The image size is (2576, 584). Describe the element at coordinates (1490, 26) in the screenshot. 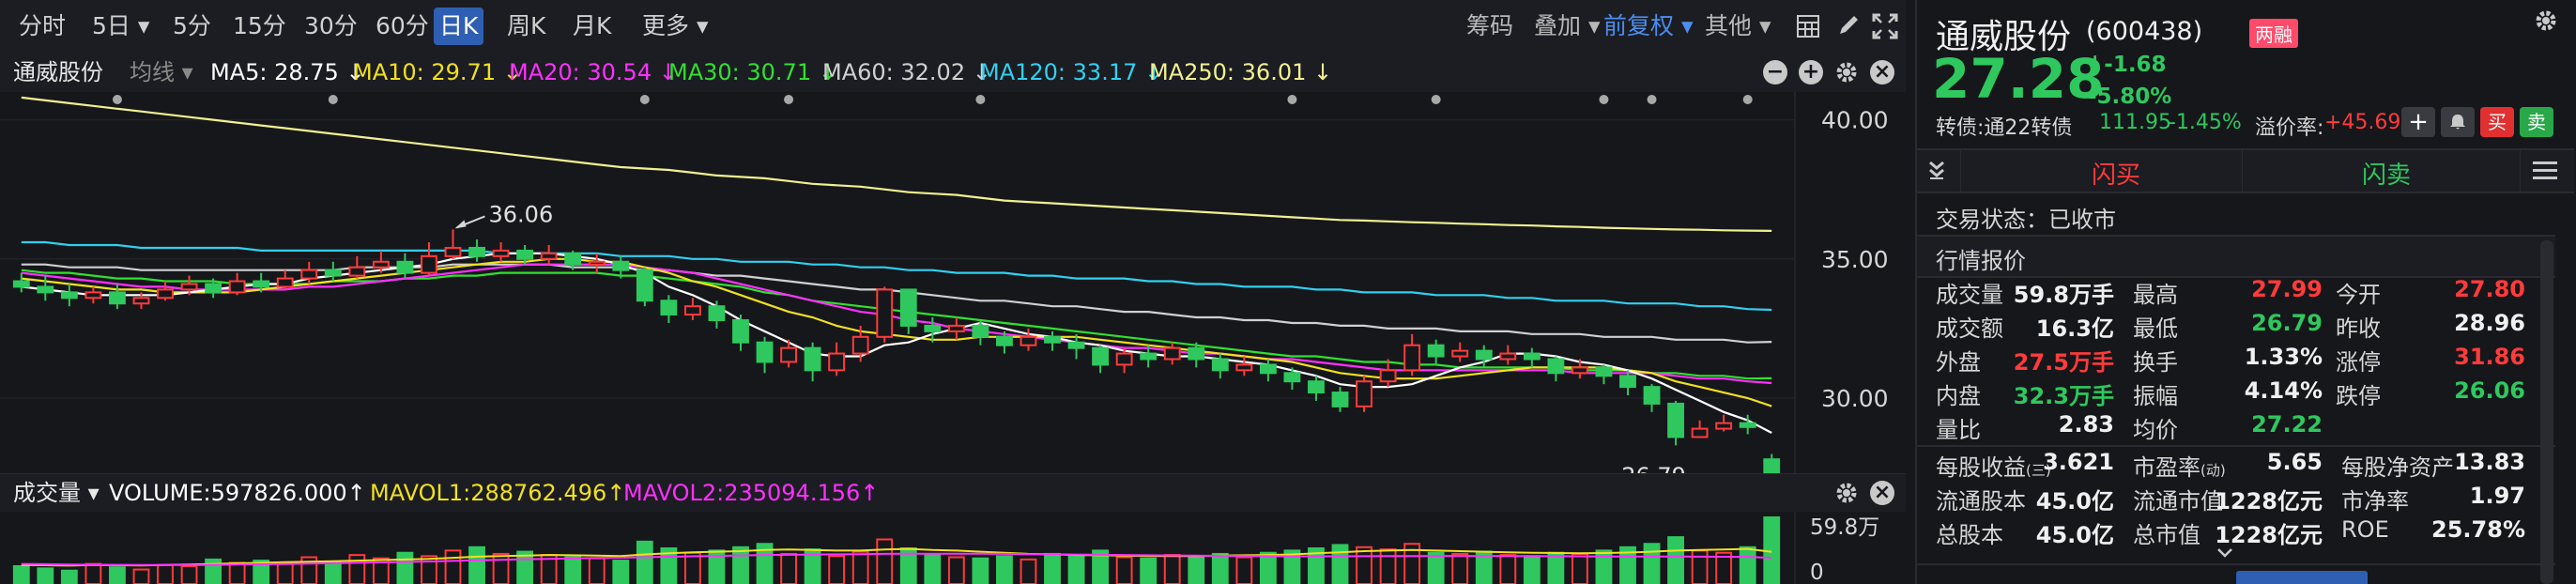

I see `chips-button: 筹码` at that location.